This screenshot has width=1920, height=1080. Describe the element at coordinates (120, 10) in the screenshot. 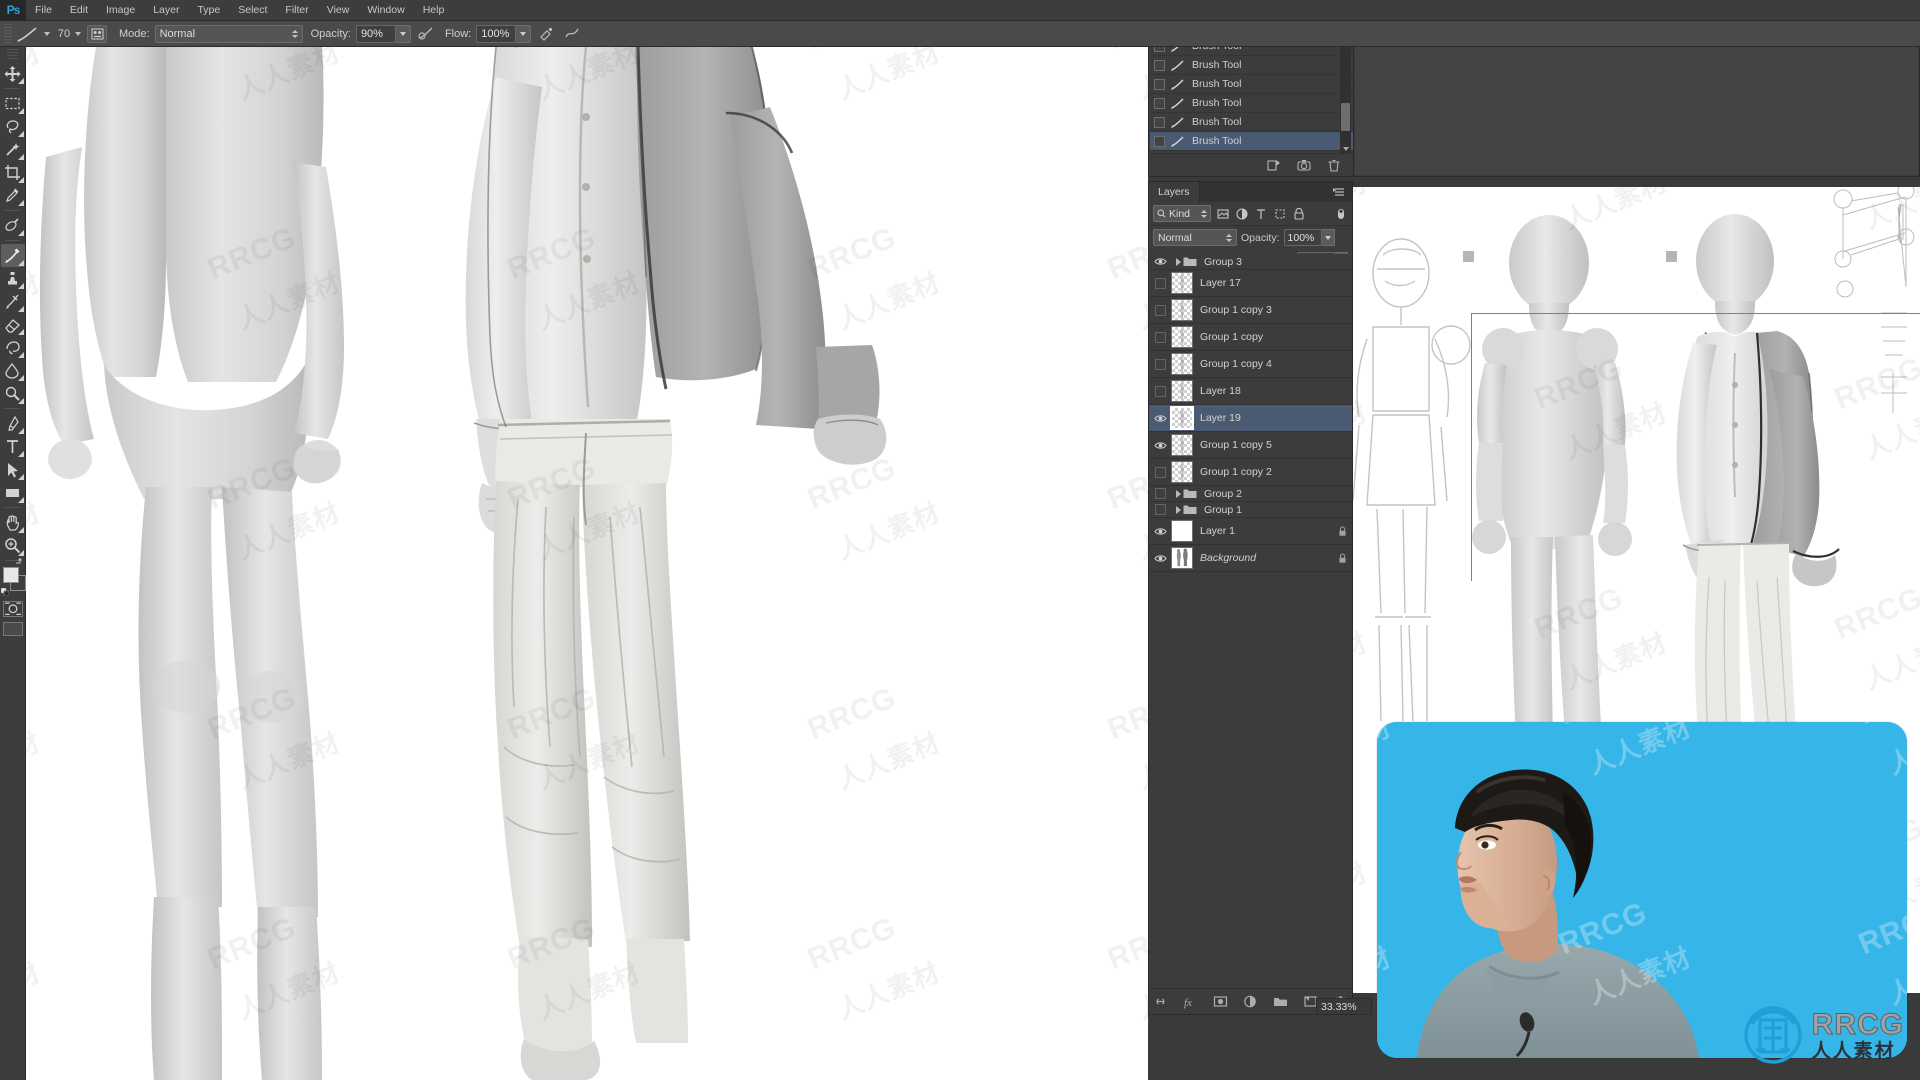

I see `menu-item-image: Image` at that location.